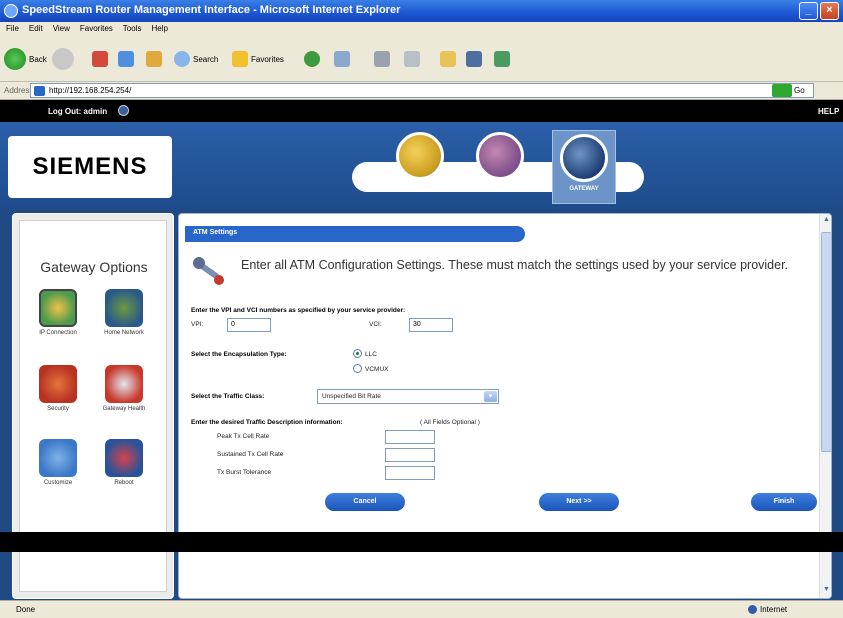  Describe the element at coordinates (196, 59) in the screenshot. I see `search-button: Search` at that location.